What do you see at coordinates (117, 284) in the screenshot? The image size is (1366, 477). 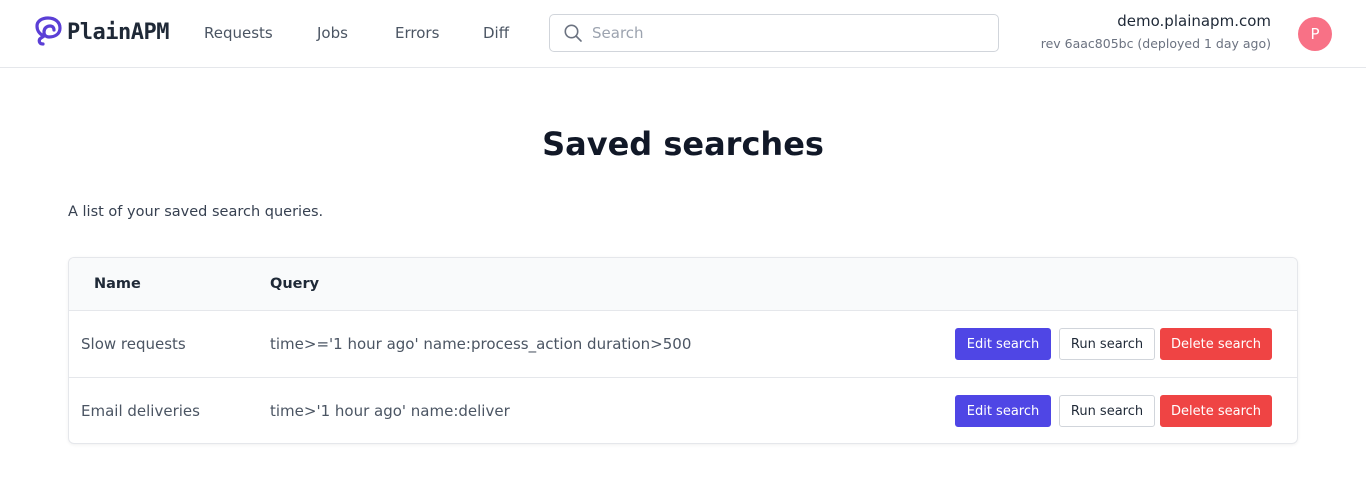 I see `column-header-name: Name` at bounding box center [117, 284].